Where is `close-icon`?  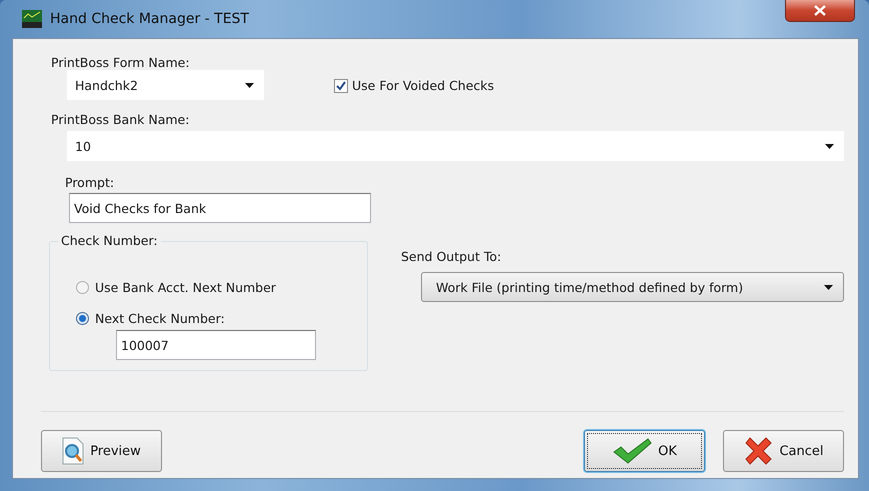 close-icon is located at coordinates (820, 10).